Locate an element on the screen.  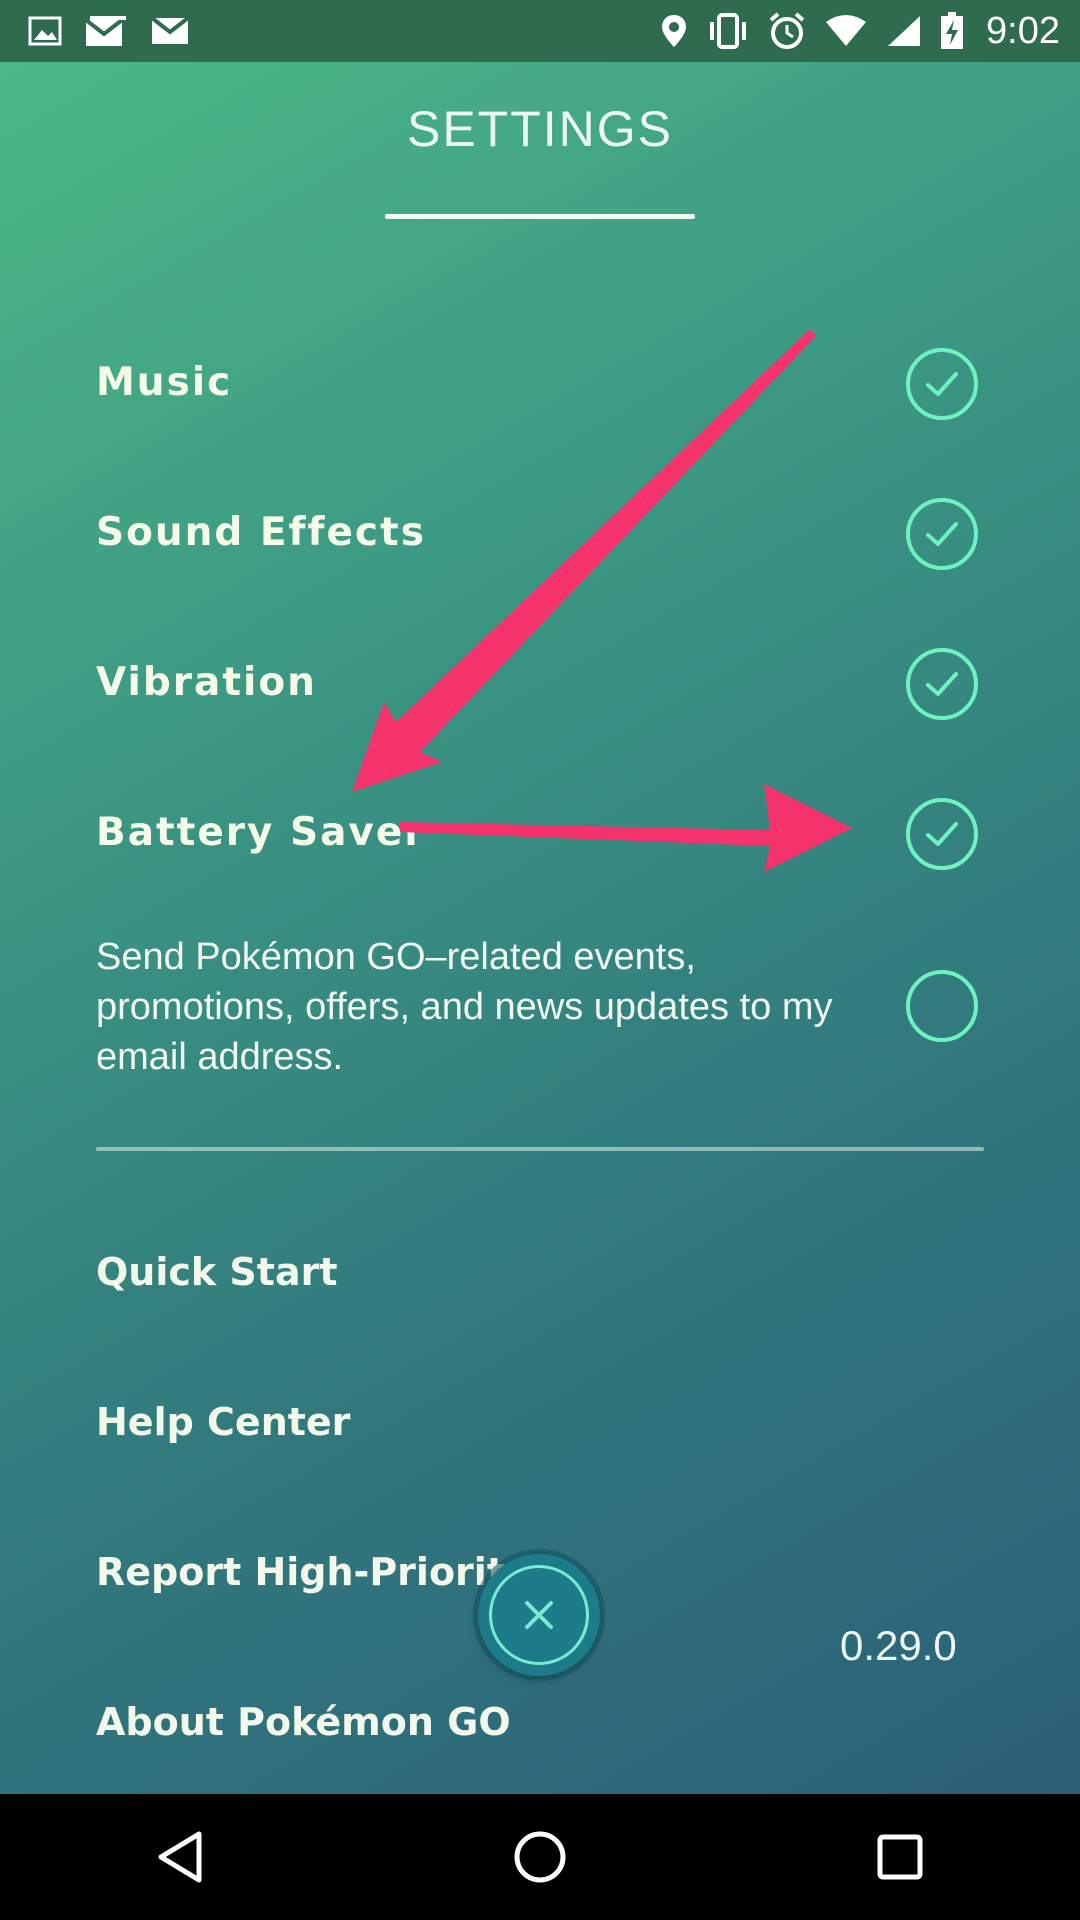
email-opt-in-checkbox is located at coordinates (942, 1006).